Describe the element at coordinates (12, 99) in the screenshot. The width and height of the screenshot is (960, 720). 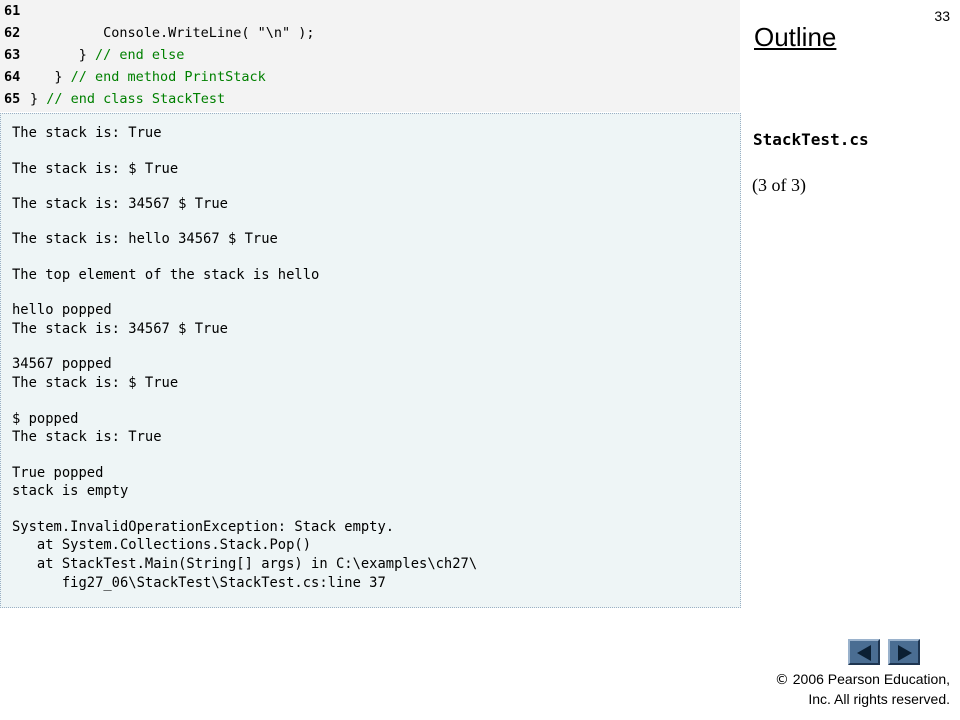
I see `line-number: 65` at that location.